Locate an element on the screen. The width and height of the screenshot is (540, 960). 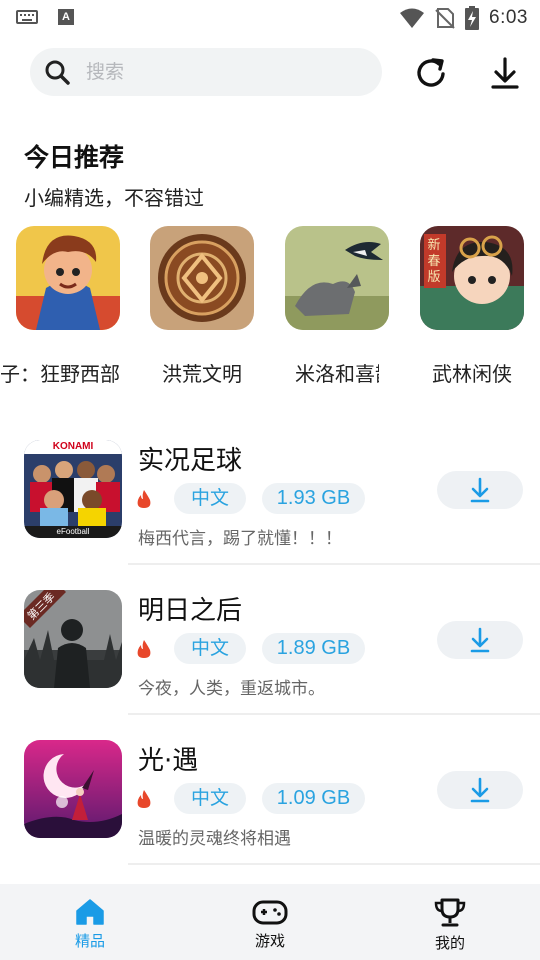
thumb-brand: KONAMI is located at coordinates (73, 446).